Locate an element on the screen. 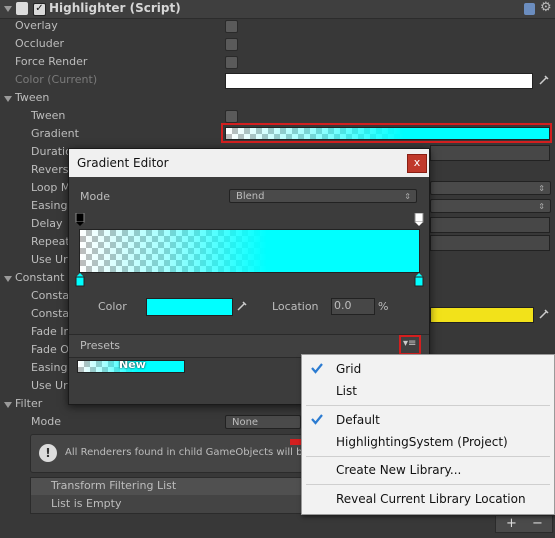 The height and width of the screenshot is (538, 555). fade-out-label: Fade O is located at coordinates (50, 349).